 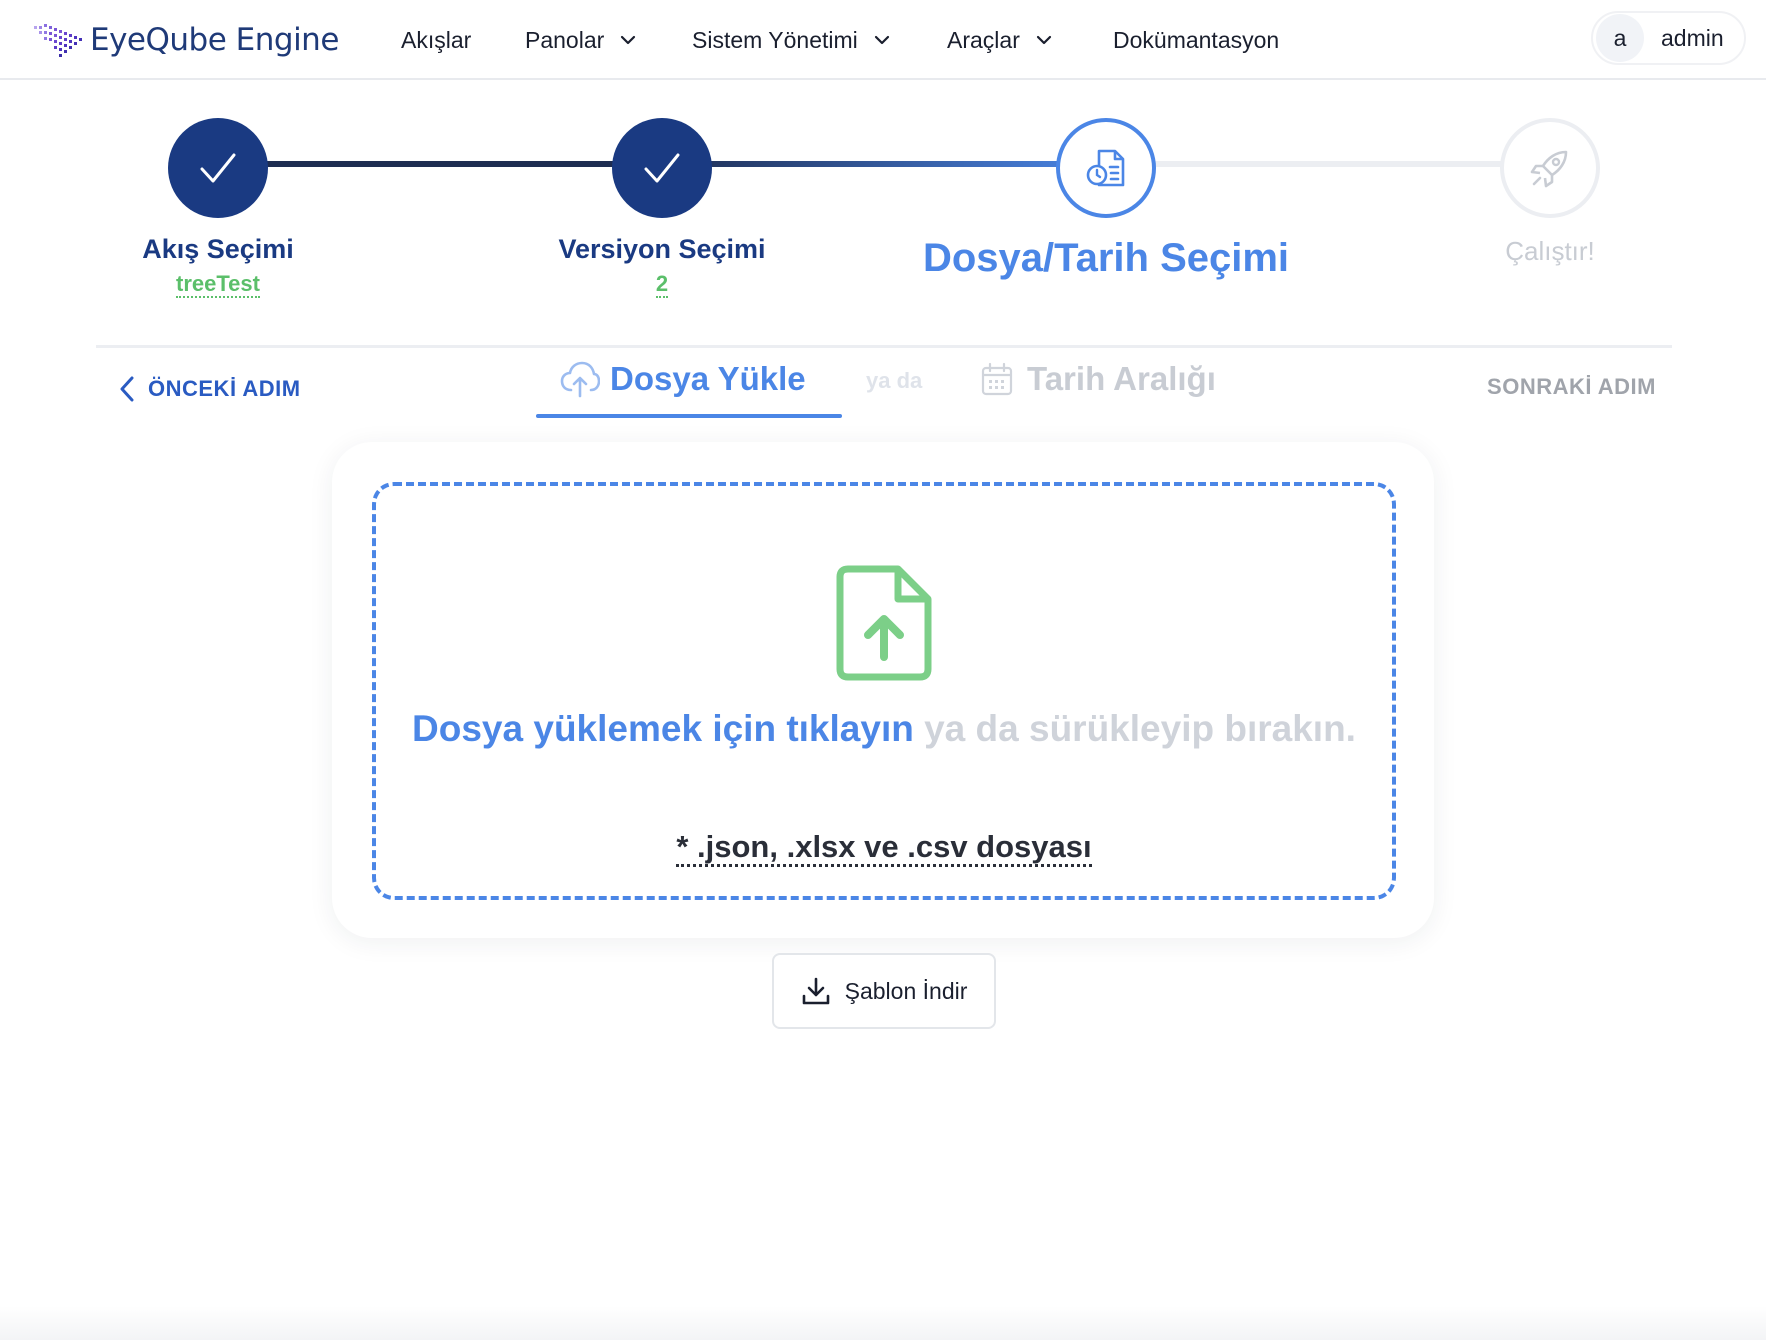 I want to click on nav-item-panolar: Panolar, so click(x=581, y=40).